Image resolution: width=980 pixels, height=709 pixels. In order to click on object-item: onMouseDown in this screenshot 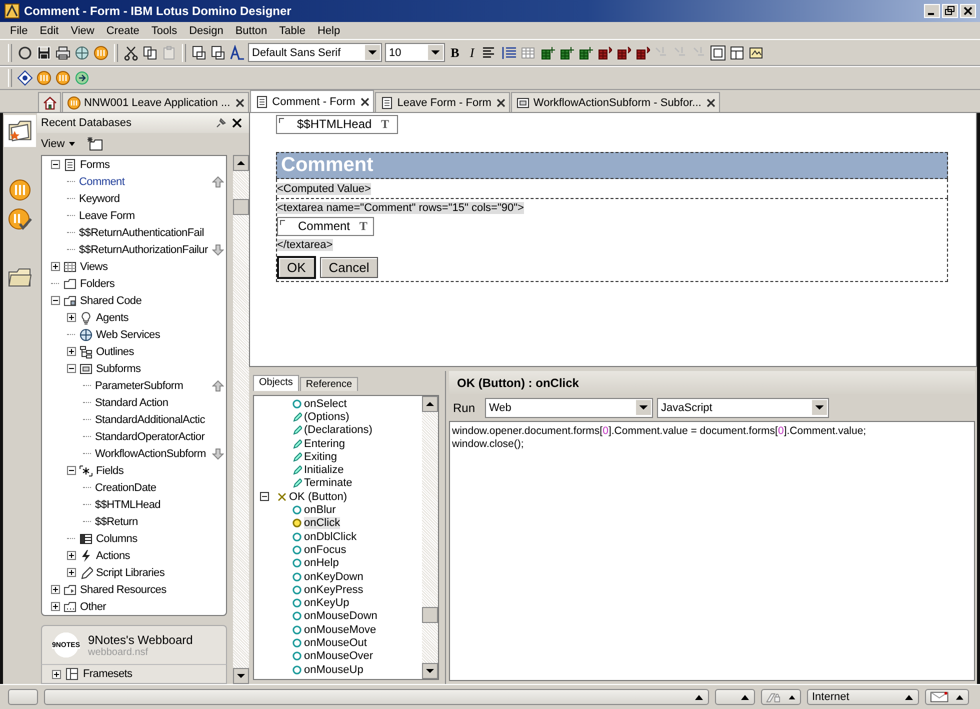, I will do `click(341, 616)`.